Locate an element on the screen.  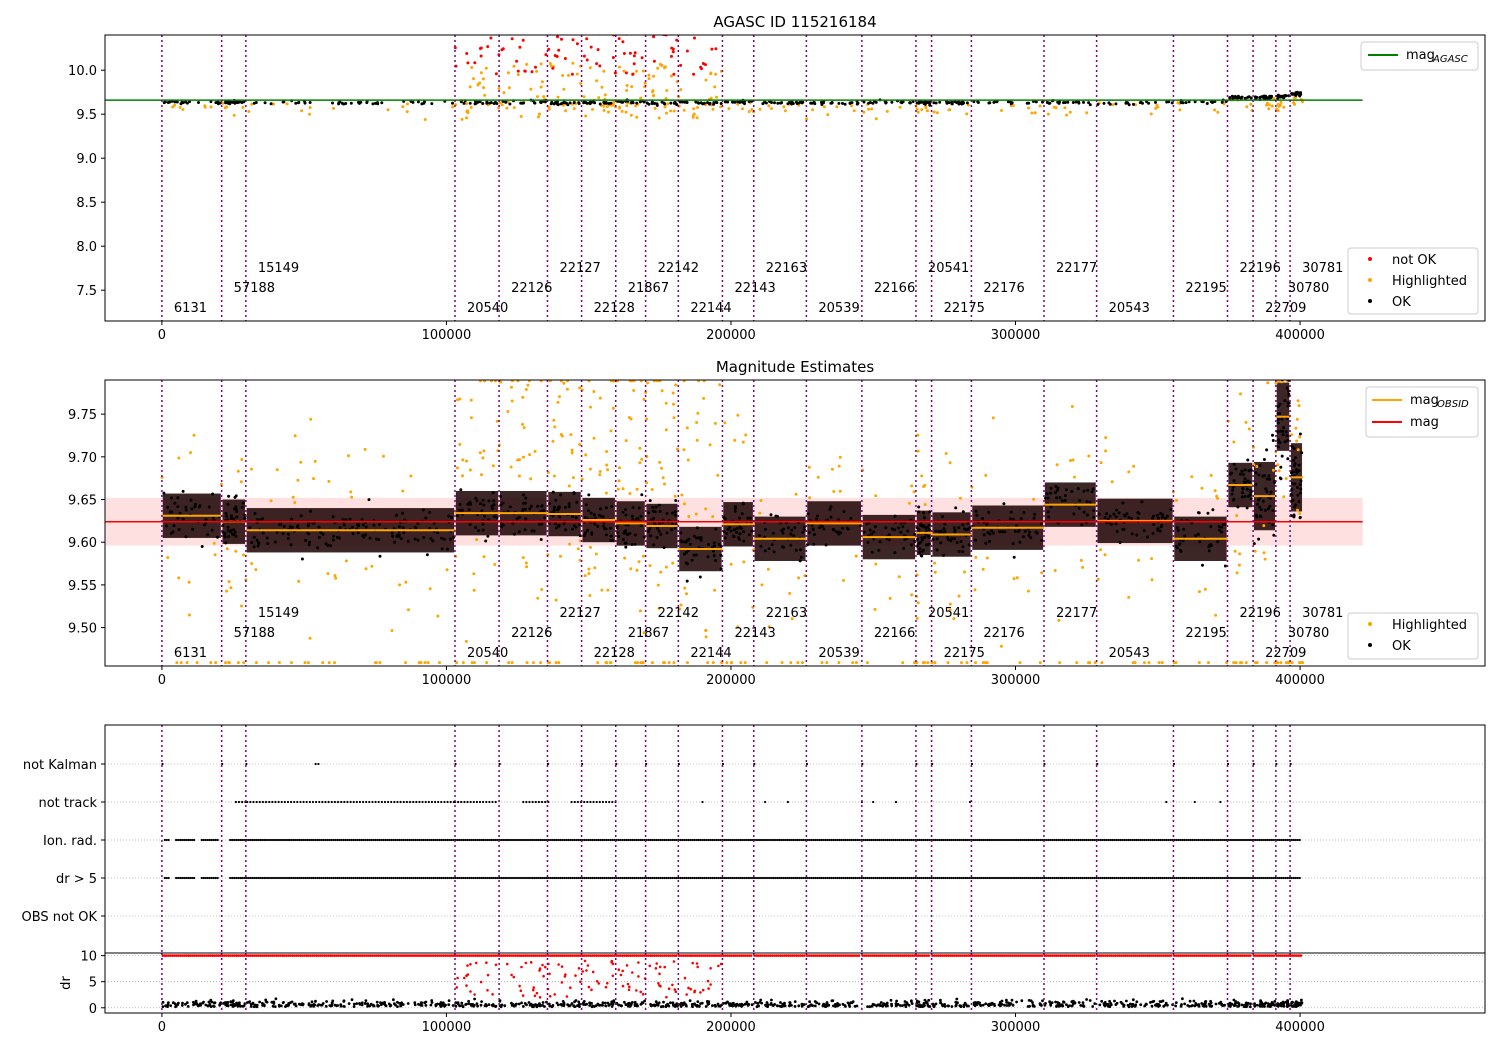
dr-axis-label: dr is located at coordinates (66, 983).